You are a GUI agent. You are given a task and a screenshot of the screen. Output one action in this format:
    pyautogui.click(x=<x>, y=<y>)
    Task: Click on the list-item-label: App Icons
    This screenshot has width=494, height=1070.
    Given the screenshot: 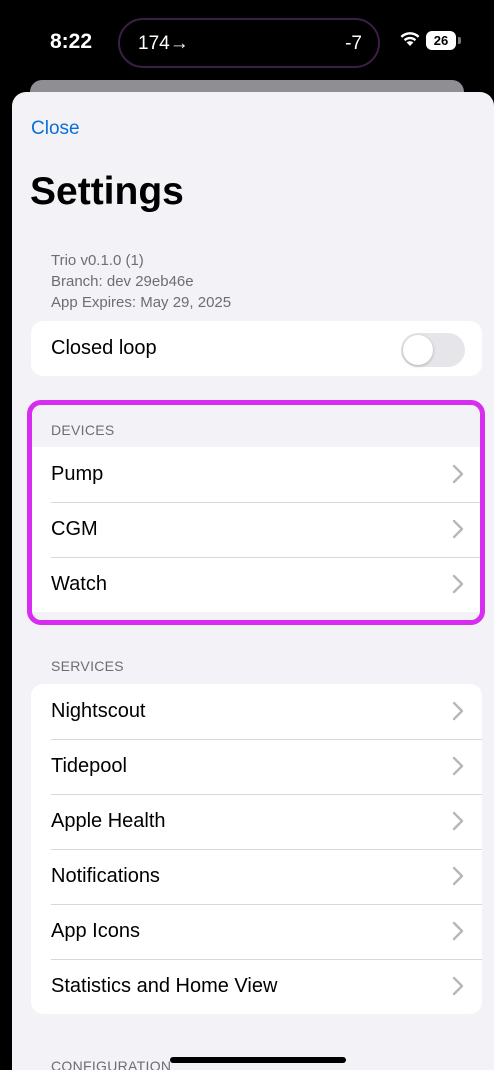 What is the action you would take?
    pyautogui.click(x=95, y=931)
    